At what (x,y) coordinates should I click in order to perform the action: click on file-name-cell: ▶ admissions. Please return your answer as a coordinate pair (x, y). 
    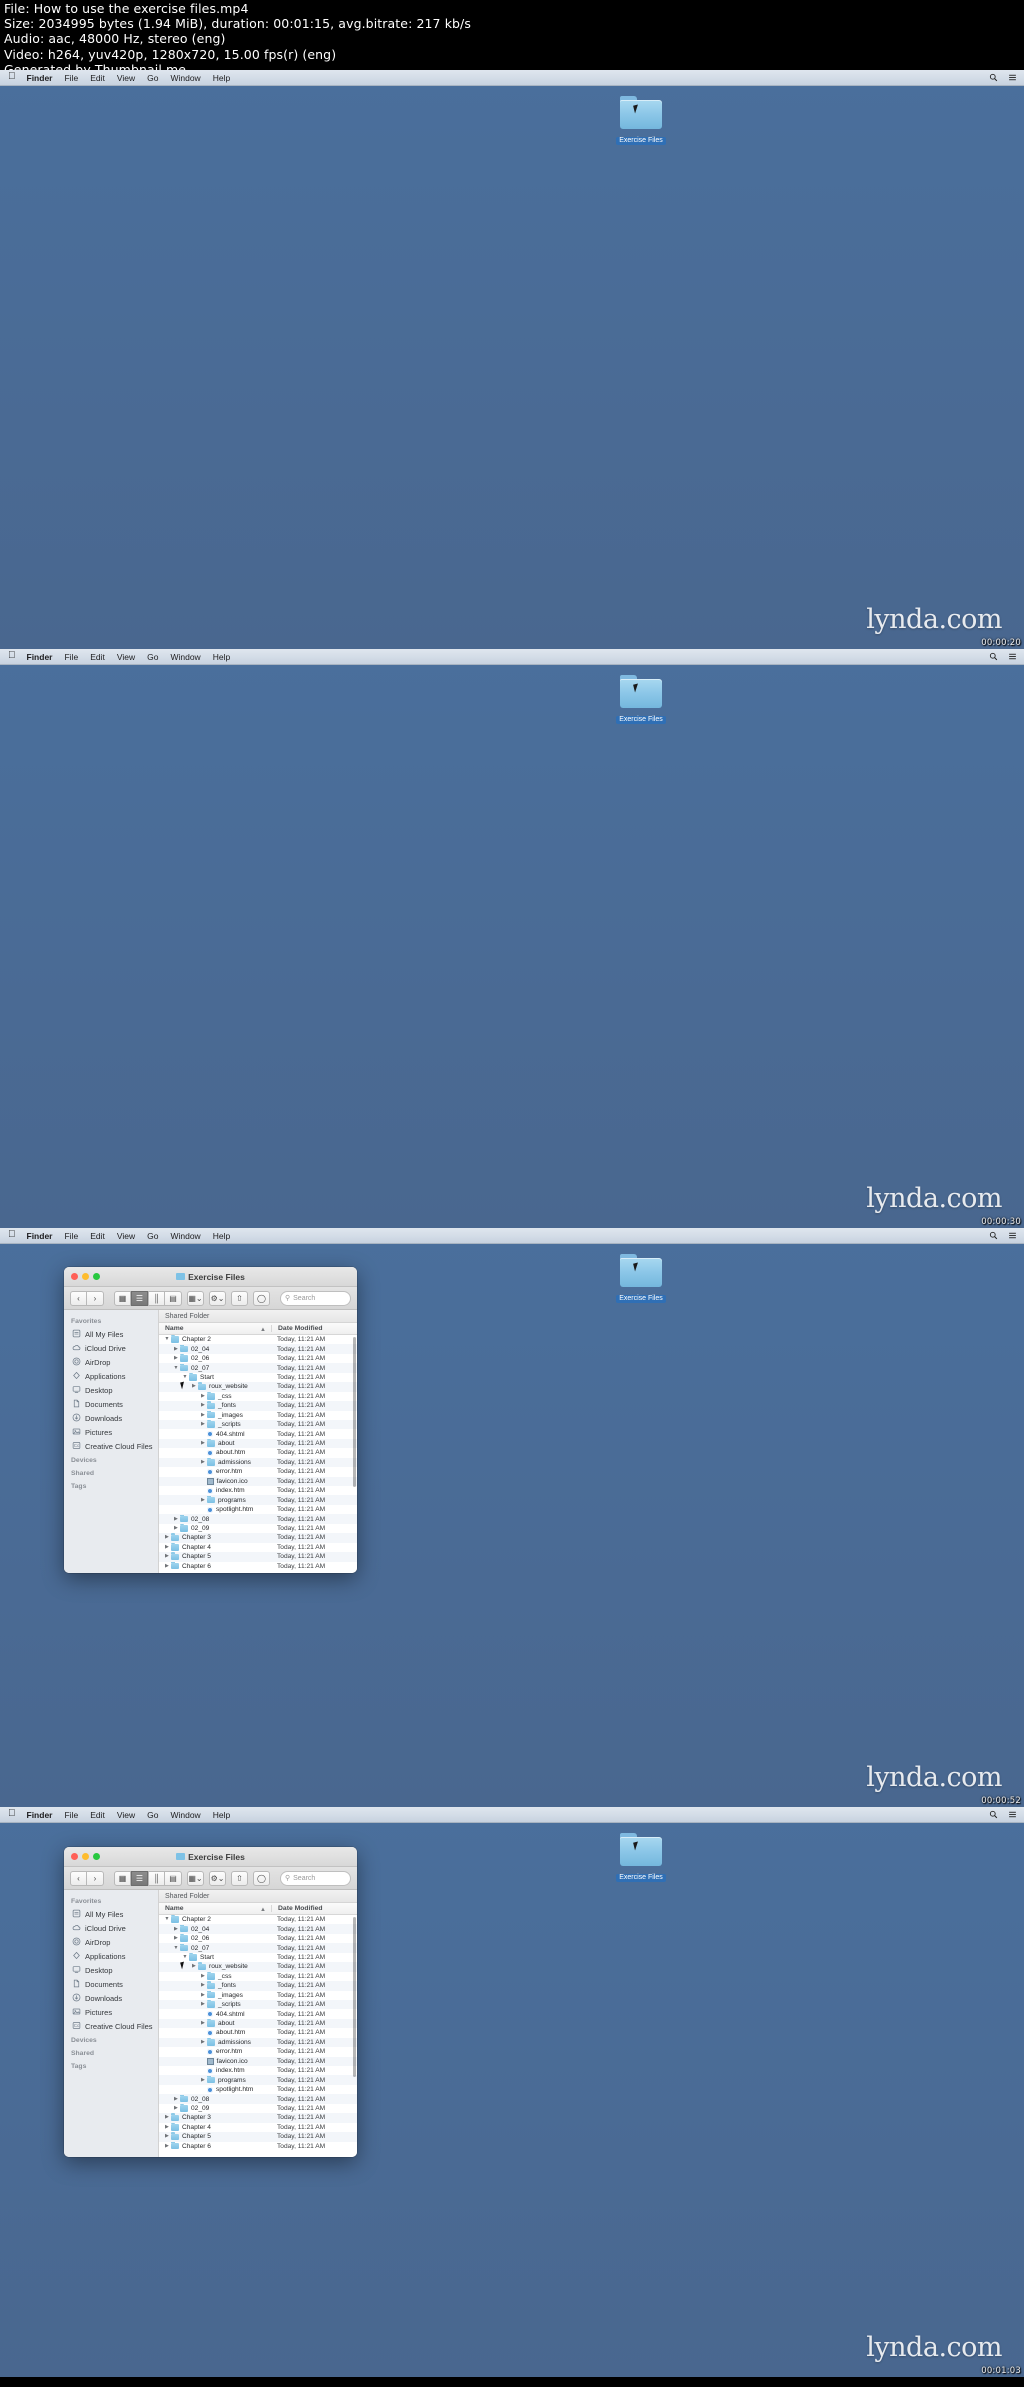
    Looking at the image, I should click on (215, 1462).